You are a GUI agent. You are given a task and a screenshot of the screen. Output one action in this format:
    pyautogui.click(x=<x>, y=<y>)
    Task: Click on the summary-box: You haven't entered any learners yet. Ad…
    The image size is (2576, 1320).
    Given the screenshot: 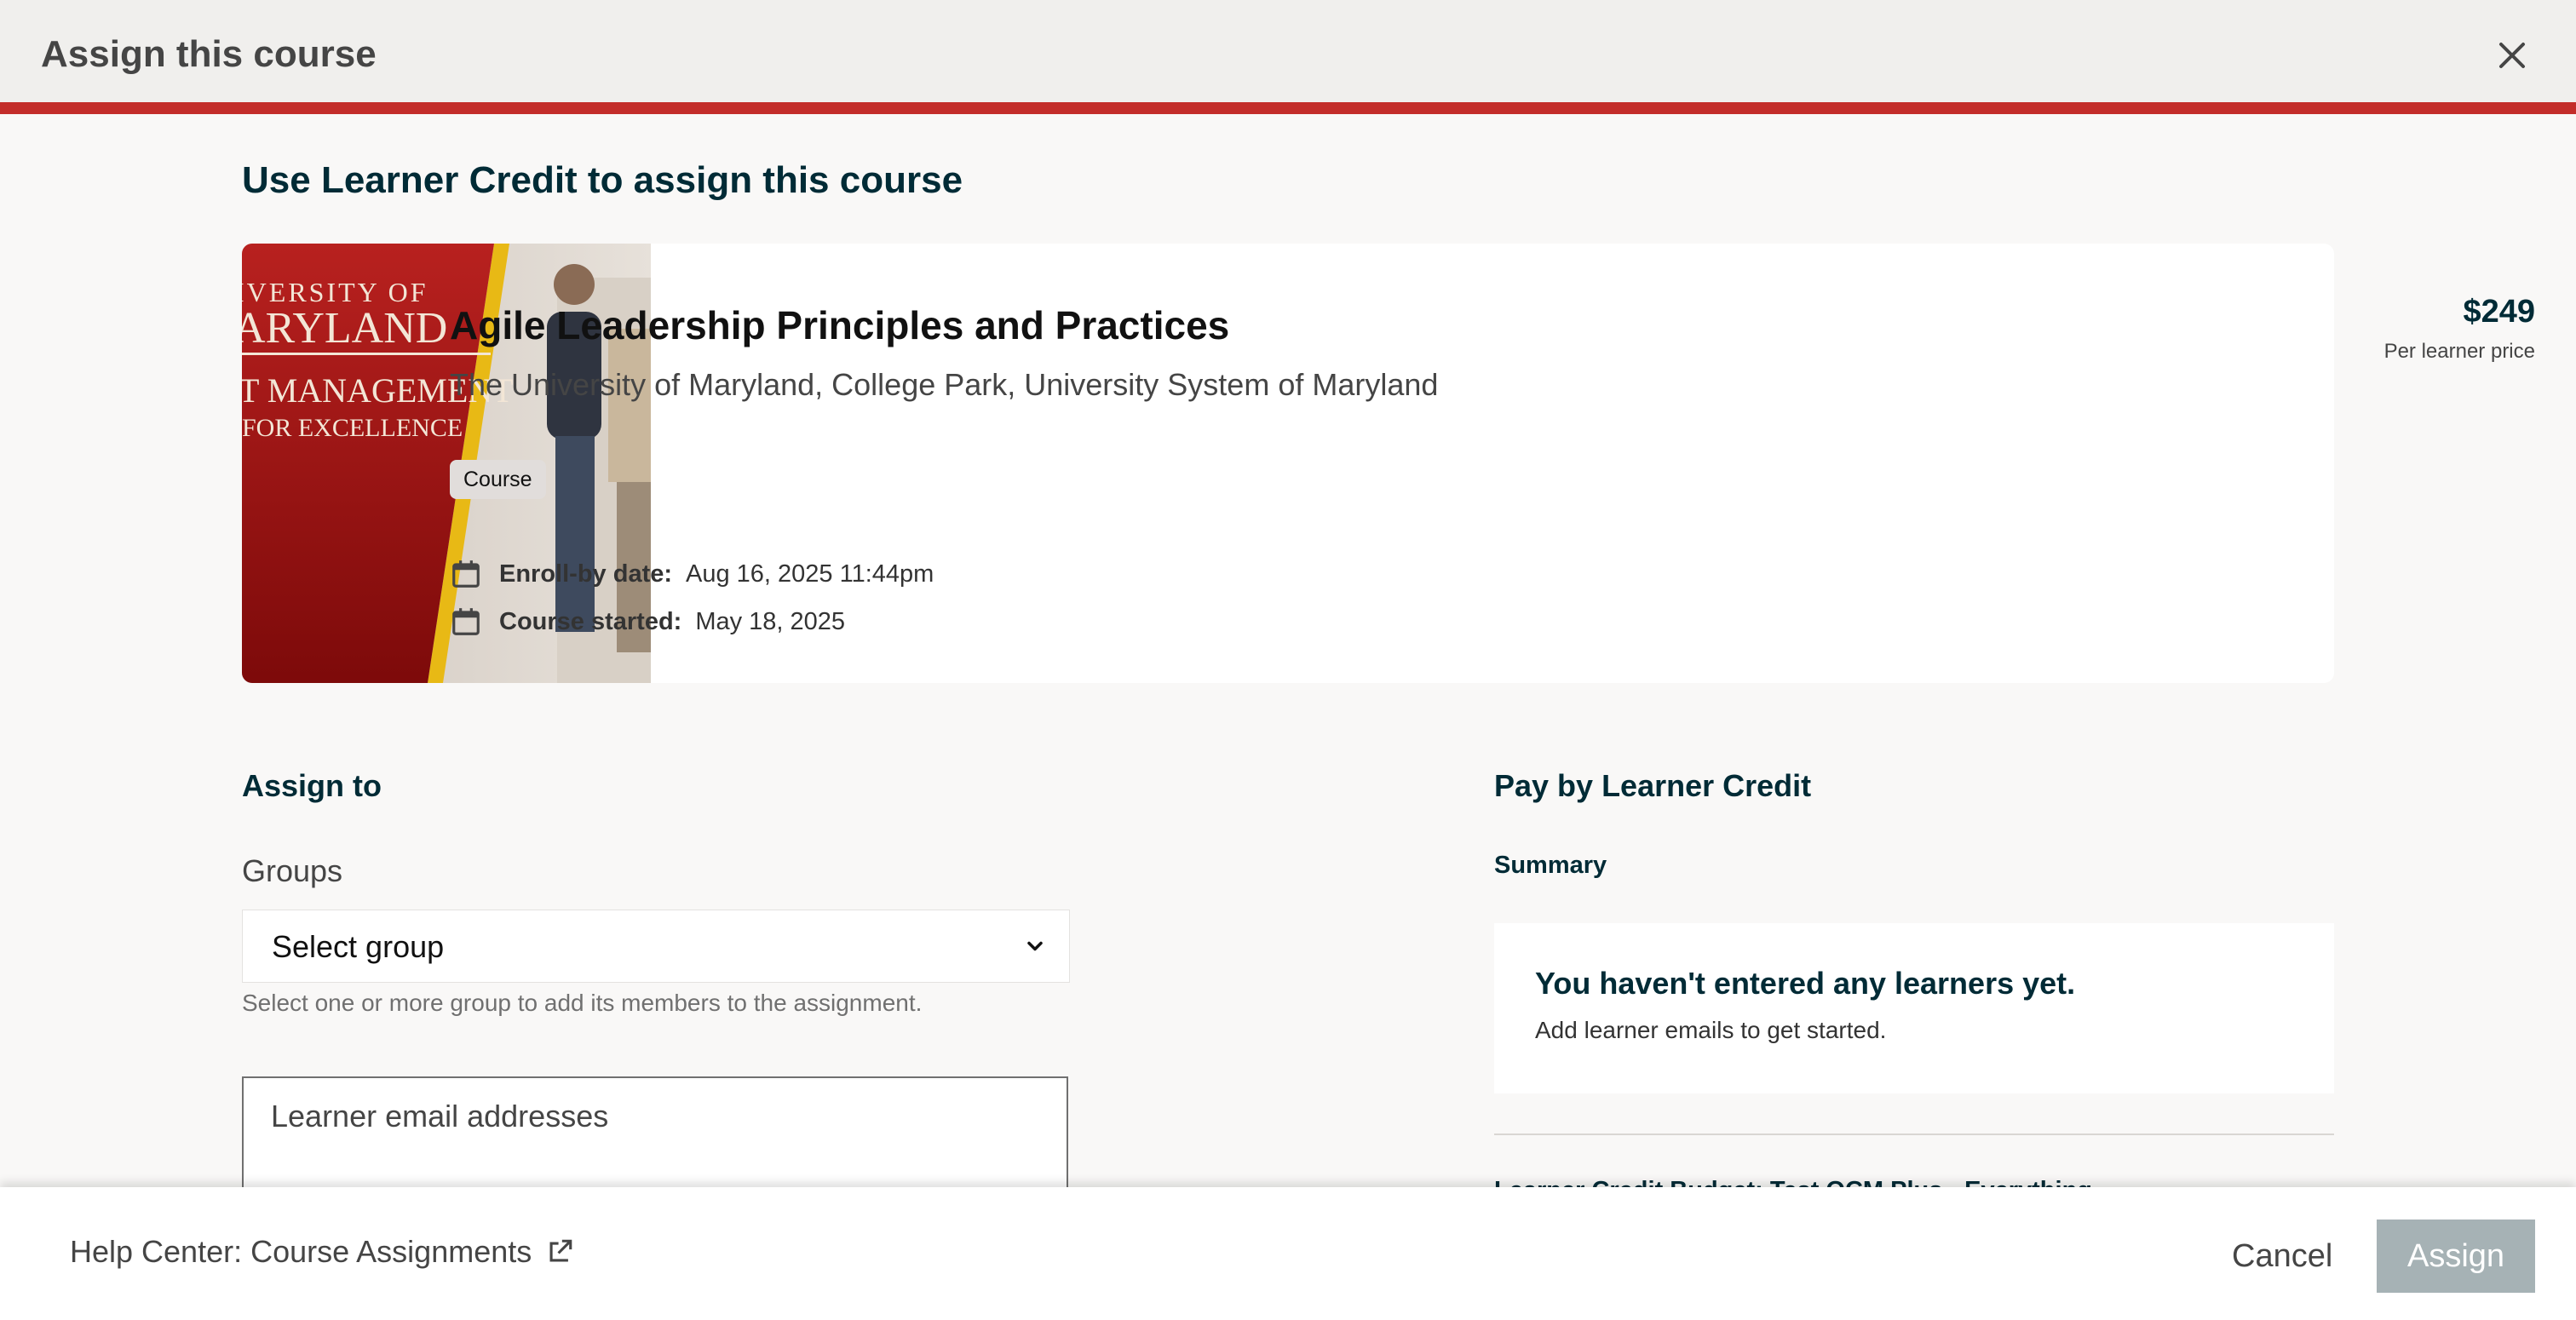 What is the action you would take?
    pyautogui.click(x=1914, y=1008)
    